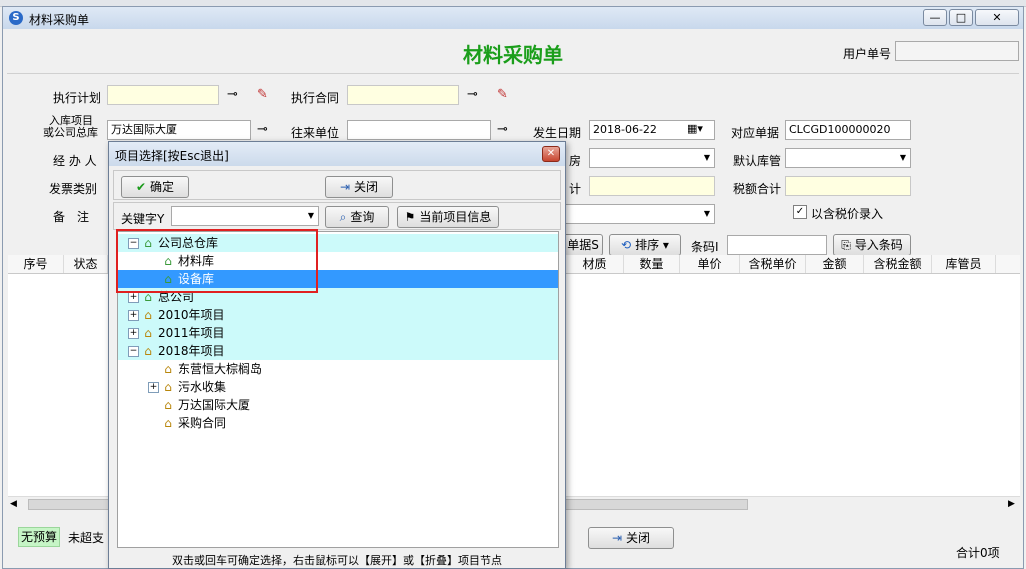  What do you see at coordinates (217, 261) in the screenshot?
I see `annotation-highlight-box` at bounding box center [217, 261].